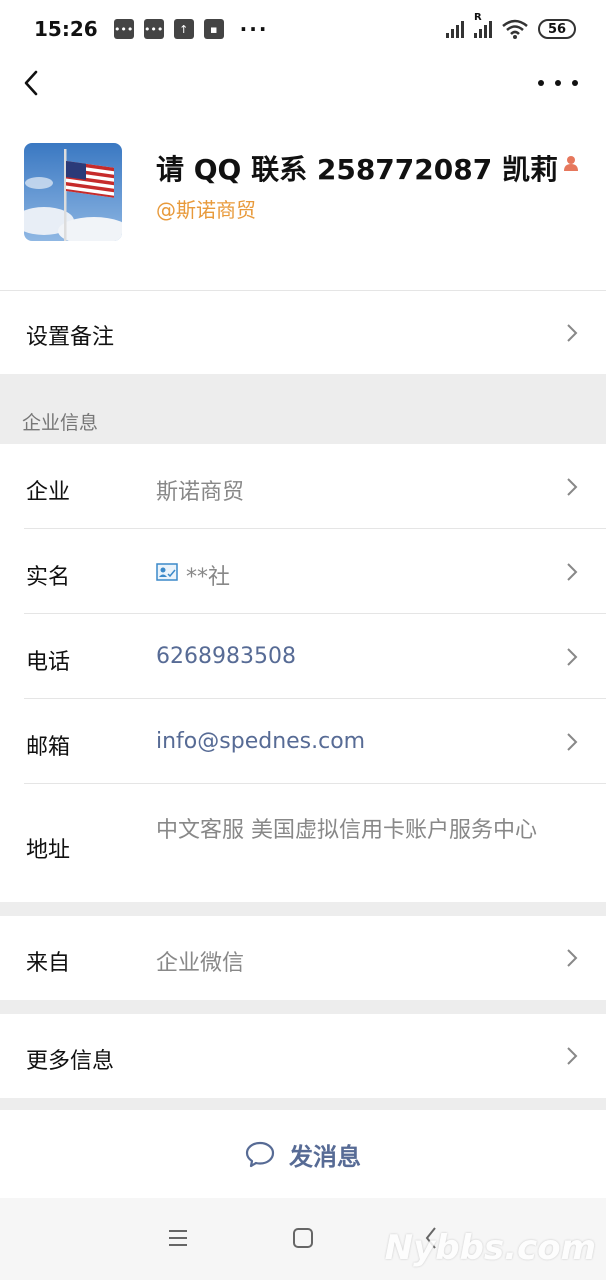 This screenshot has height=1280, width=606. Describe the element at coordinates (48, 662) in the screenshot. I see `phone-label: 电话` at that location.